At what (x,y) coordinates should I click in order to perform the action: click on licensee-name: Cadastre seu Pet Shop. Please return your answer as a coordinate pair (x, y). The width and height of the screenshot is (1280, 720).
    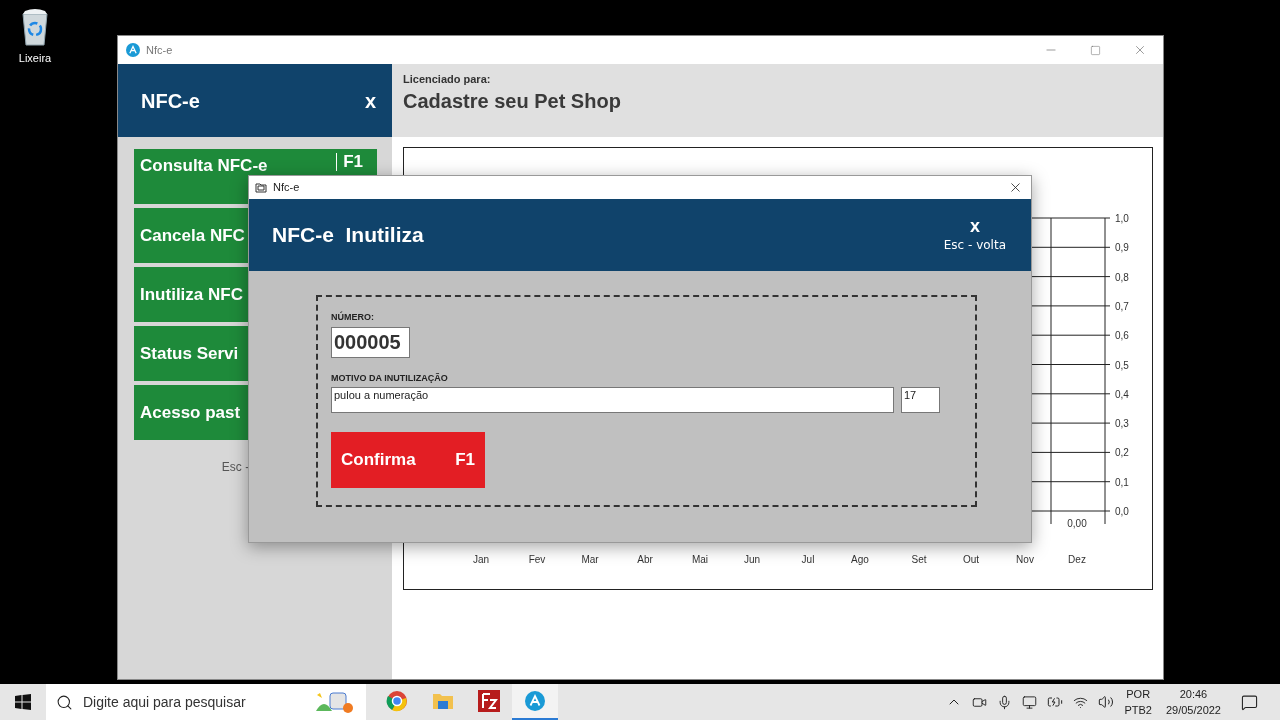
    Looking at the image, I should click on (512, 101).